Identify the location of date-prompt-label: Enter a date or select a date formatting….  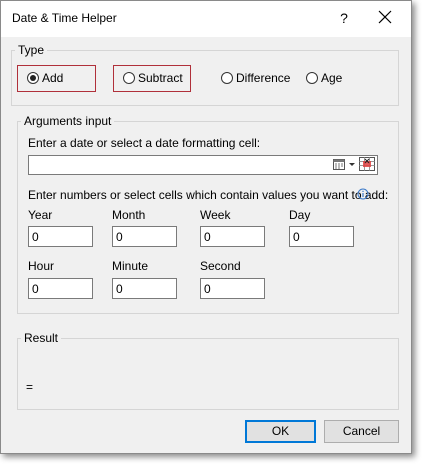
(144, 143).